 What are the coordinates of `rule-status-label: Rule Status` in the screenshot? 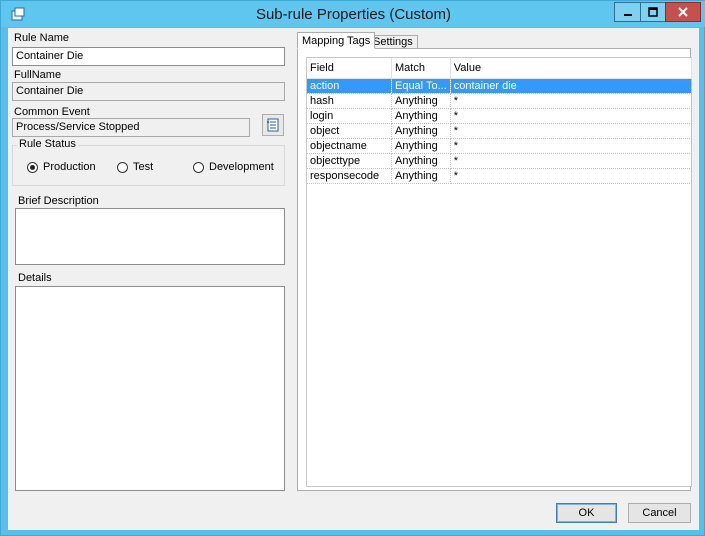 It's located at (47, 144).